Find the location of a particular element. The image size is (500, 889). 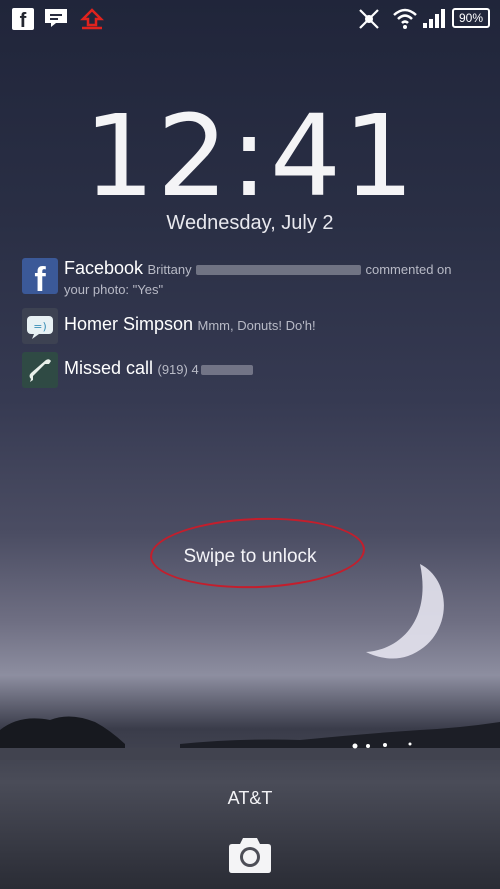

missed-call-icon is located at coordinates (40, 370).